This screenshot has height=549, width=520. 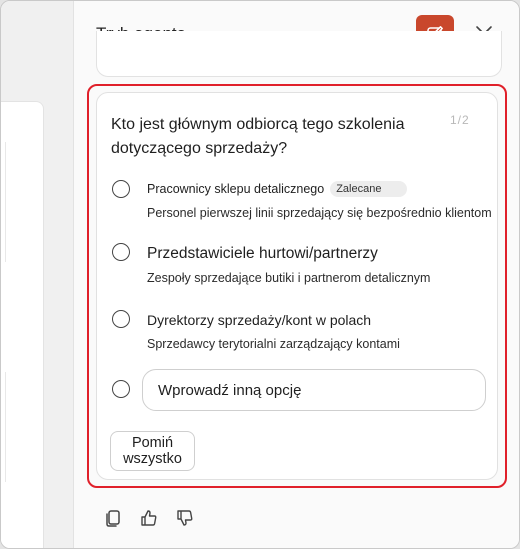 What do you see at coordinates (314, 390) in the screenshot?
I see `other-option-input` at bounding box center [314, 390].